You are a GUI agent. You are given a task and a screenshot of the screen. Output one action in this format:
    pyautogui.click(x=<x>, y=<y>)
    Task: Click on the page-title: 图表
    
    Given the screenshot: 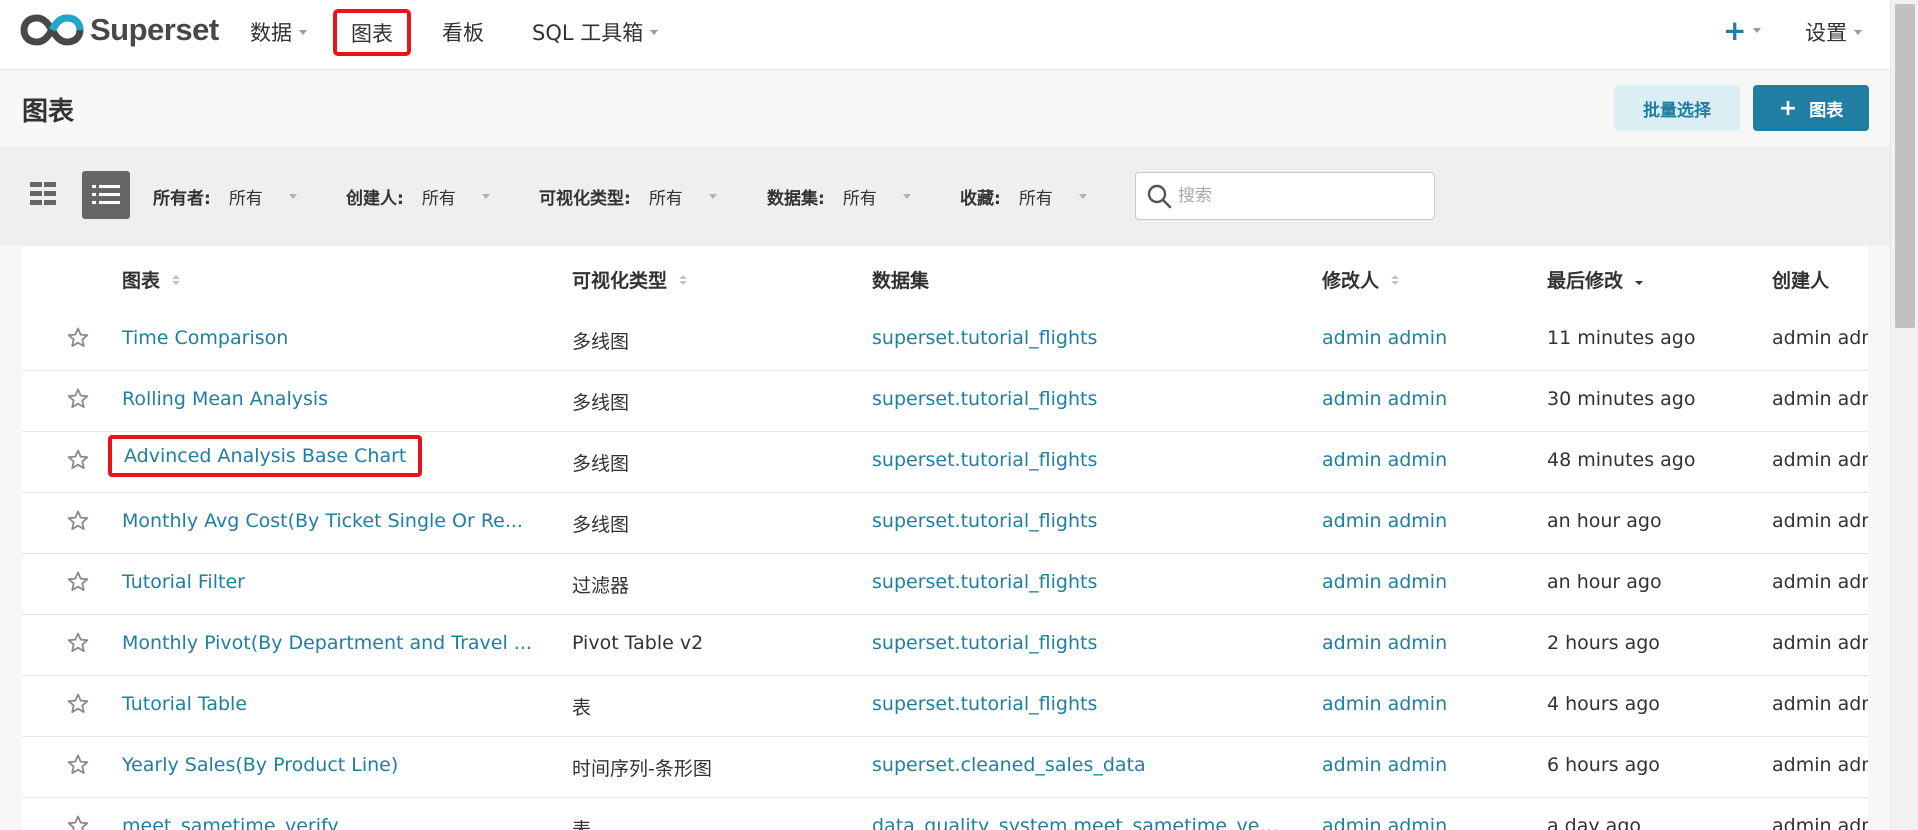 What is the action you would take?
    pyautogui.click(x=48, y=112)
    